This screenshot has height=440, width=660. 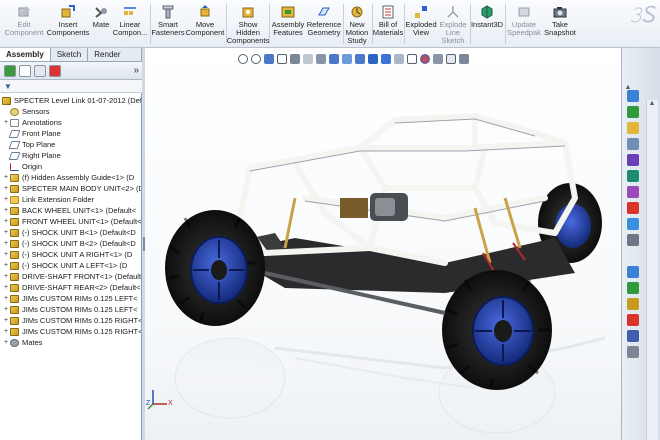 What do you see at coordinates (67, 254) in the screenshot?
I see `tree-item: + (-) SHOCK UNIT A RIGHT<1> (D` at bounding box center [67, 254].